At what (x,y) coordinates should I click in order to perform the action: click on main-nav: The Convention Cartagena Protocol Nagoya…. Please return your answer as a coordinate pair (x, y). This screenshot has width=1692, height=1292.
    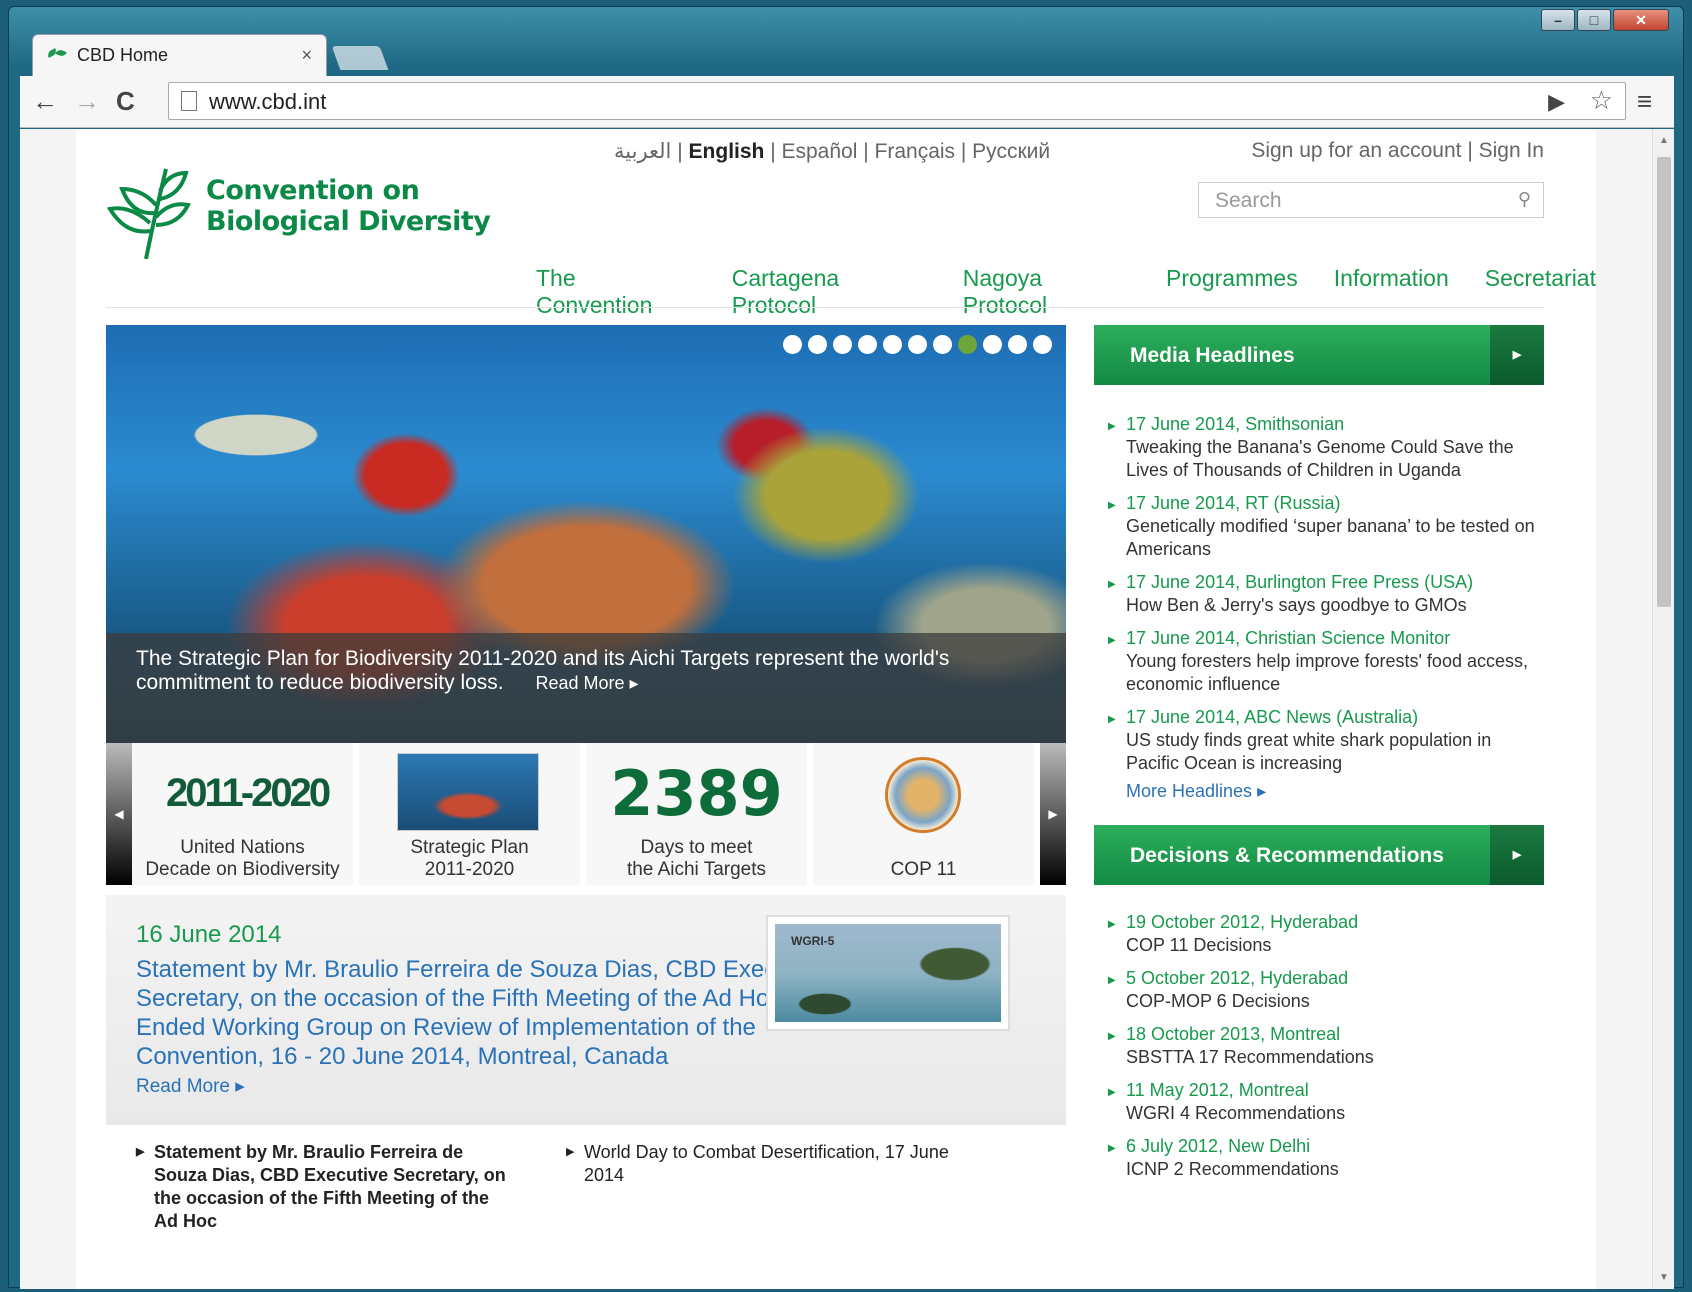
    Looking at the image, I should click on (1066, 292).